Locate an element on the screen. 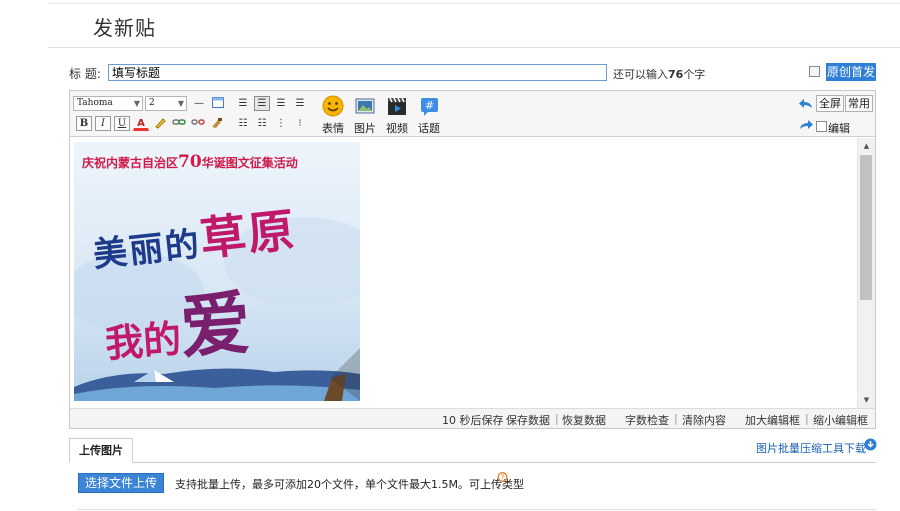 Image resolution: width=900 pixels, height=511 pixels. align-center-icon: ☰ is located at coordinates (262, 103).